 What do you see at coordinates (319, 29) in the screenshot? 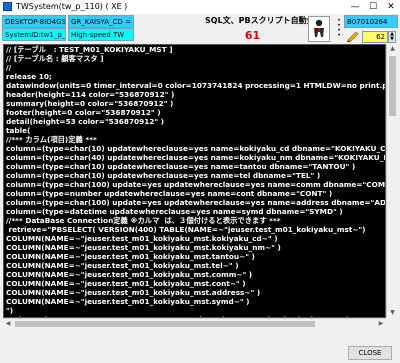
I see `user-icon` at bounding box center [319, 29].